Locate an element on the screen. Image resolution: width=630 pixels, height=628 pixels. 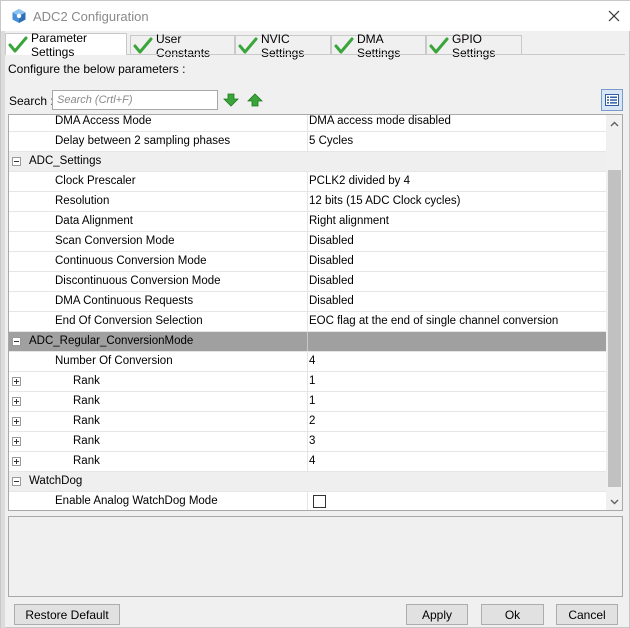
category-watchdog: WatchDog is located at coordinates (307, 482).